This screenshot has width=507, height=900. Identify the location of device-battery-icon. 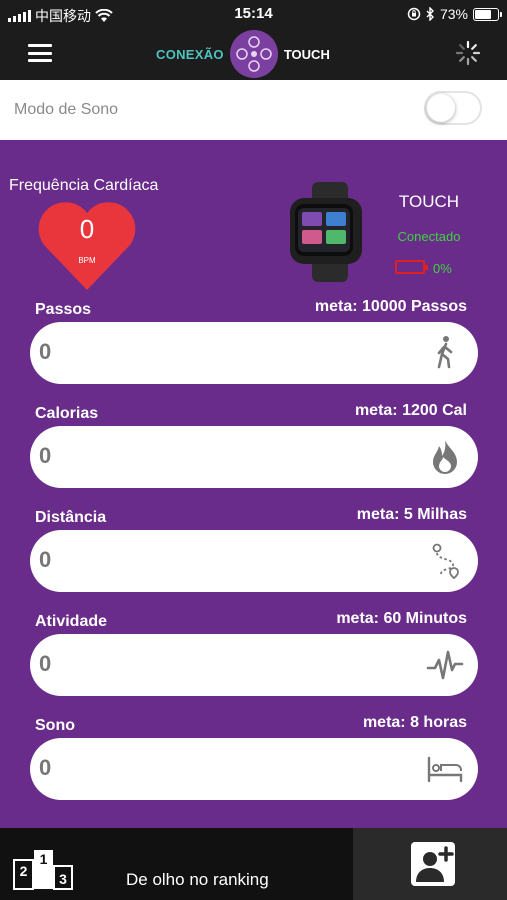
(411, 267).